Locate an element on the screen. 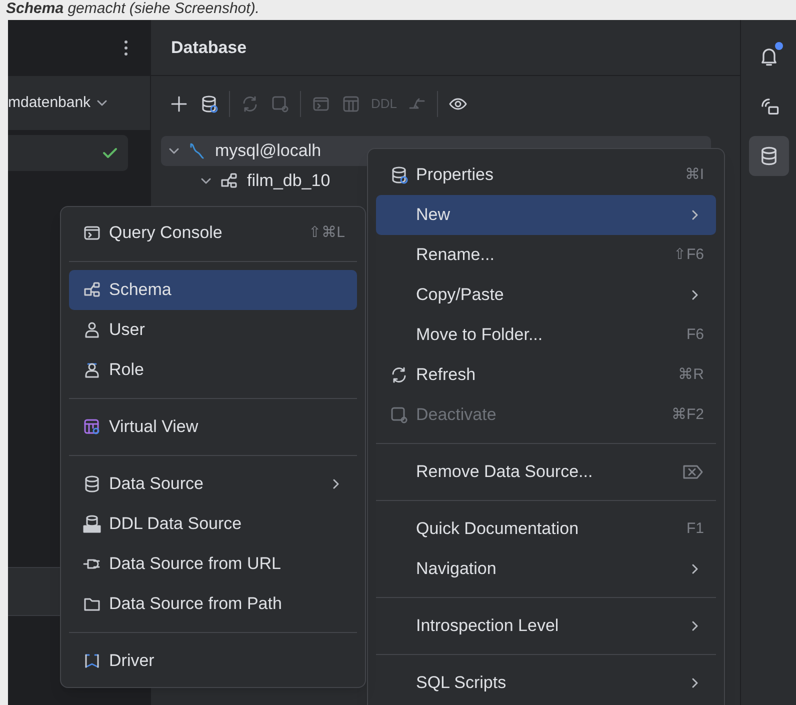  shortcut-label: ⌘F2 is located at coordinates (687, 414).